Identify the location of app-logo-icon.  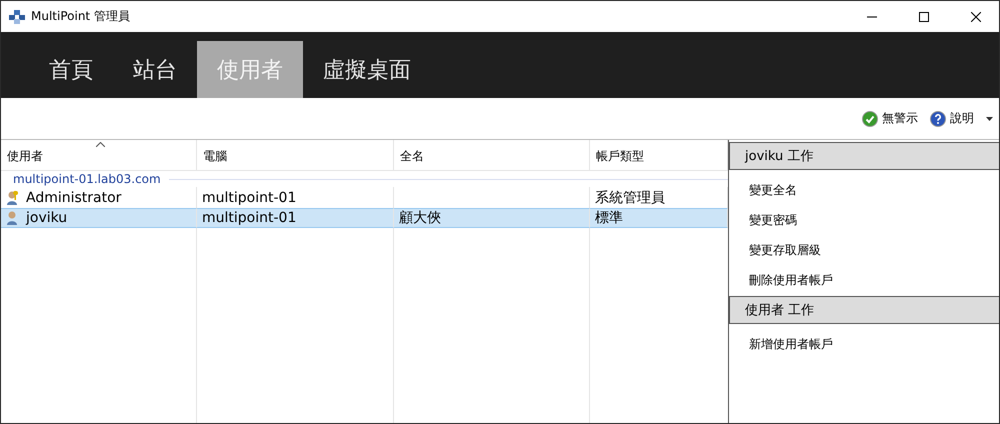
(17, 17).